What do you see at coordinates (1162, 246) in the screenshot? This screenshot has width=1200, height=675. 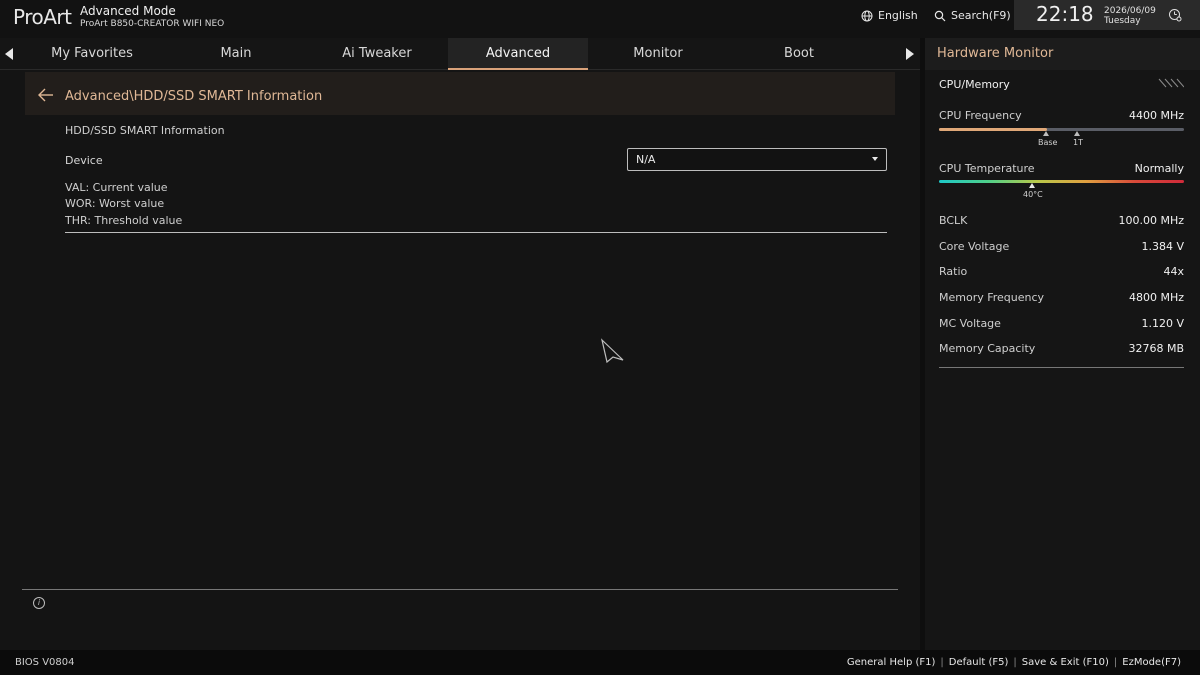 I see `core-voltage-value: 1.384 V` at bounding box center [1162, 246].